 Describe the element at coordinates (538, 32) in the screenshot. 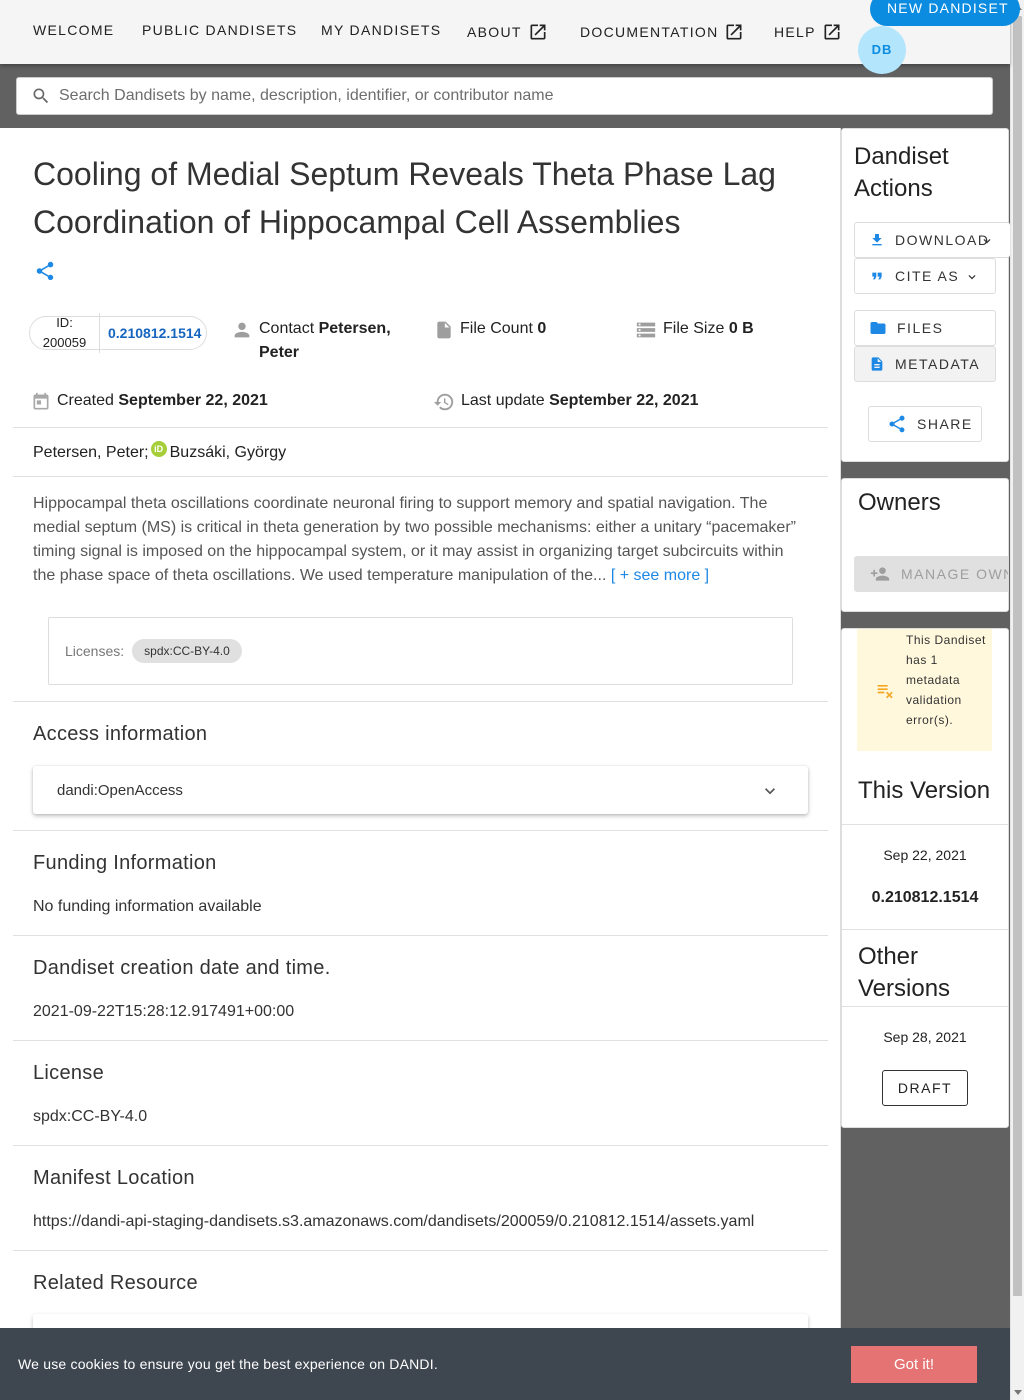

I see `external-link-icon` at that location.